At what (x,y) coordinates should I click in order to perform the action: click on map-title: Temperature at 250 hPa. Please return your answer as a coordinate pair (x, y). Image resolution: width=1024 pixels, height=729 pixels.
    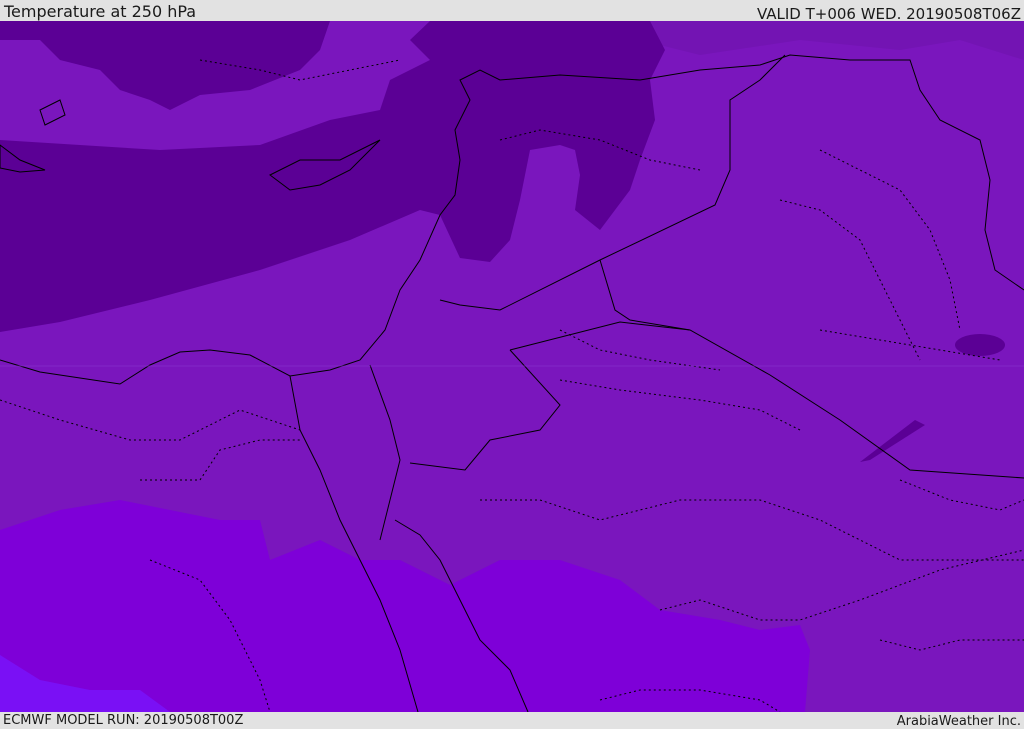
    Looking at the image, I should click on (100, 11).